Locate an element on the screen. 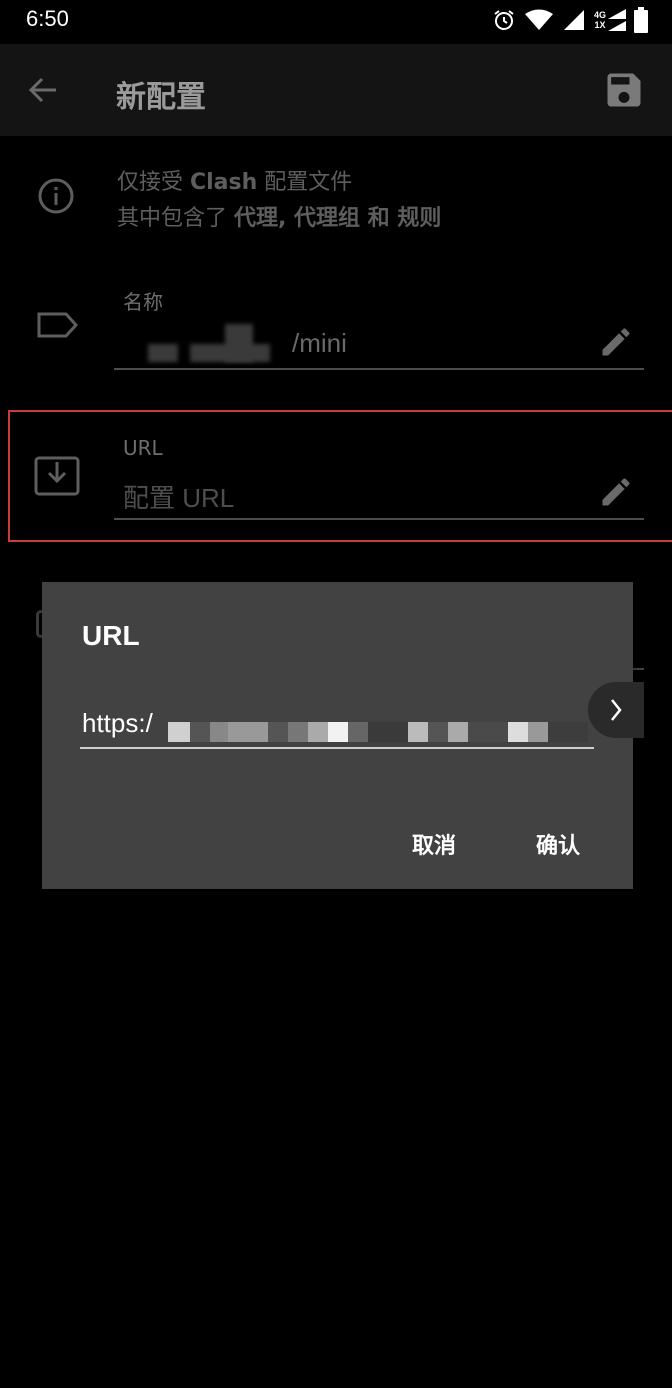  redacted-text is located at coordinates (163, 353).